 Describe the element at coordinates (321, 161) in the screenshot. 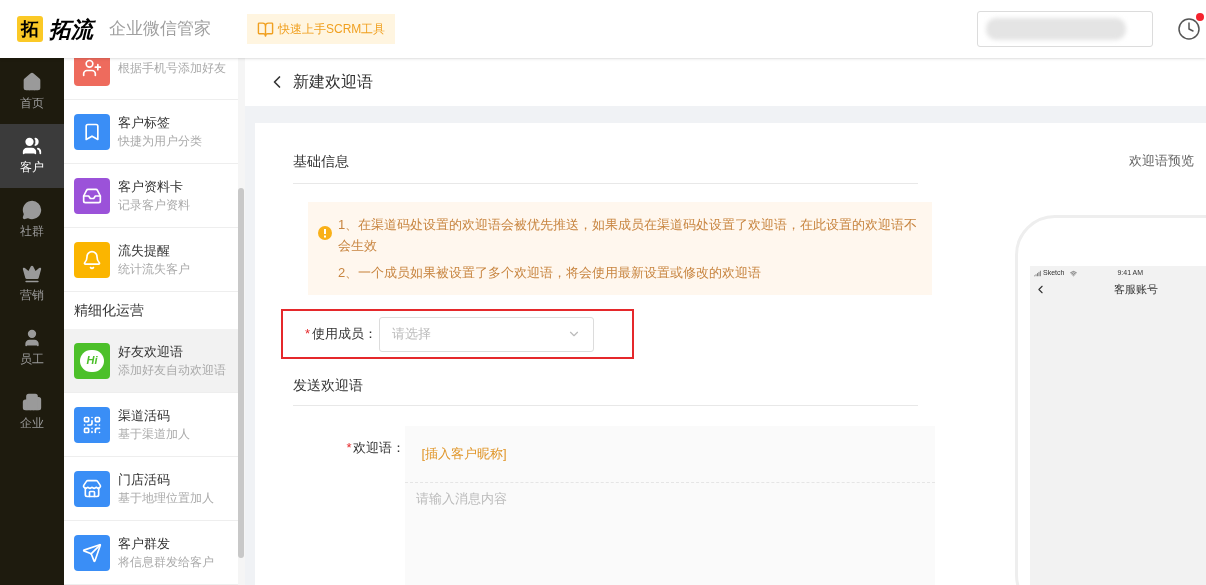

I see `section-title: 基础信息` at that location.